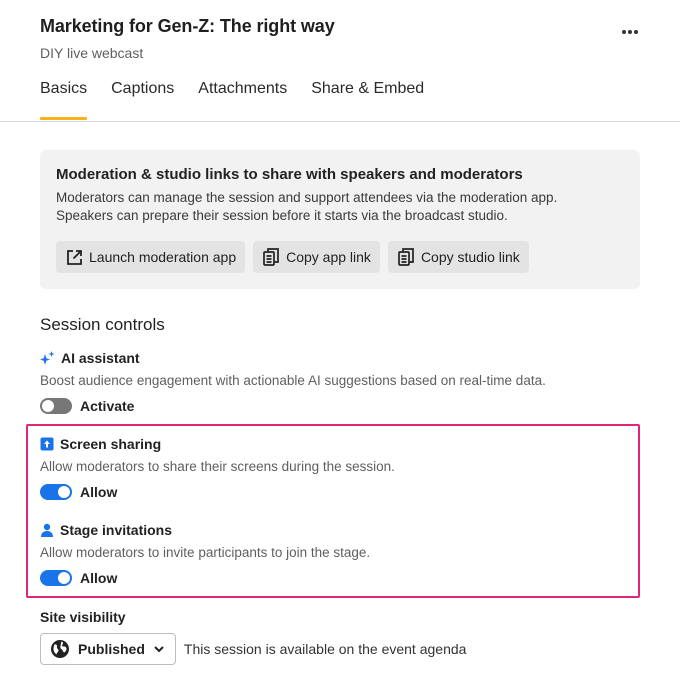 The height and width of the screenshot is (681, 680). Describe the element at coordinates (242, 96) in the screenshot. I see `tab-attachments: Attachments` at that location.